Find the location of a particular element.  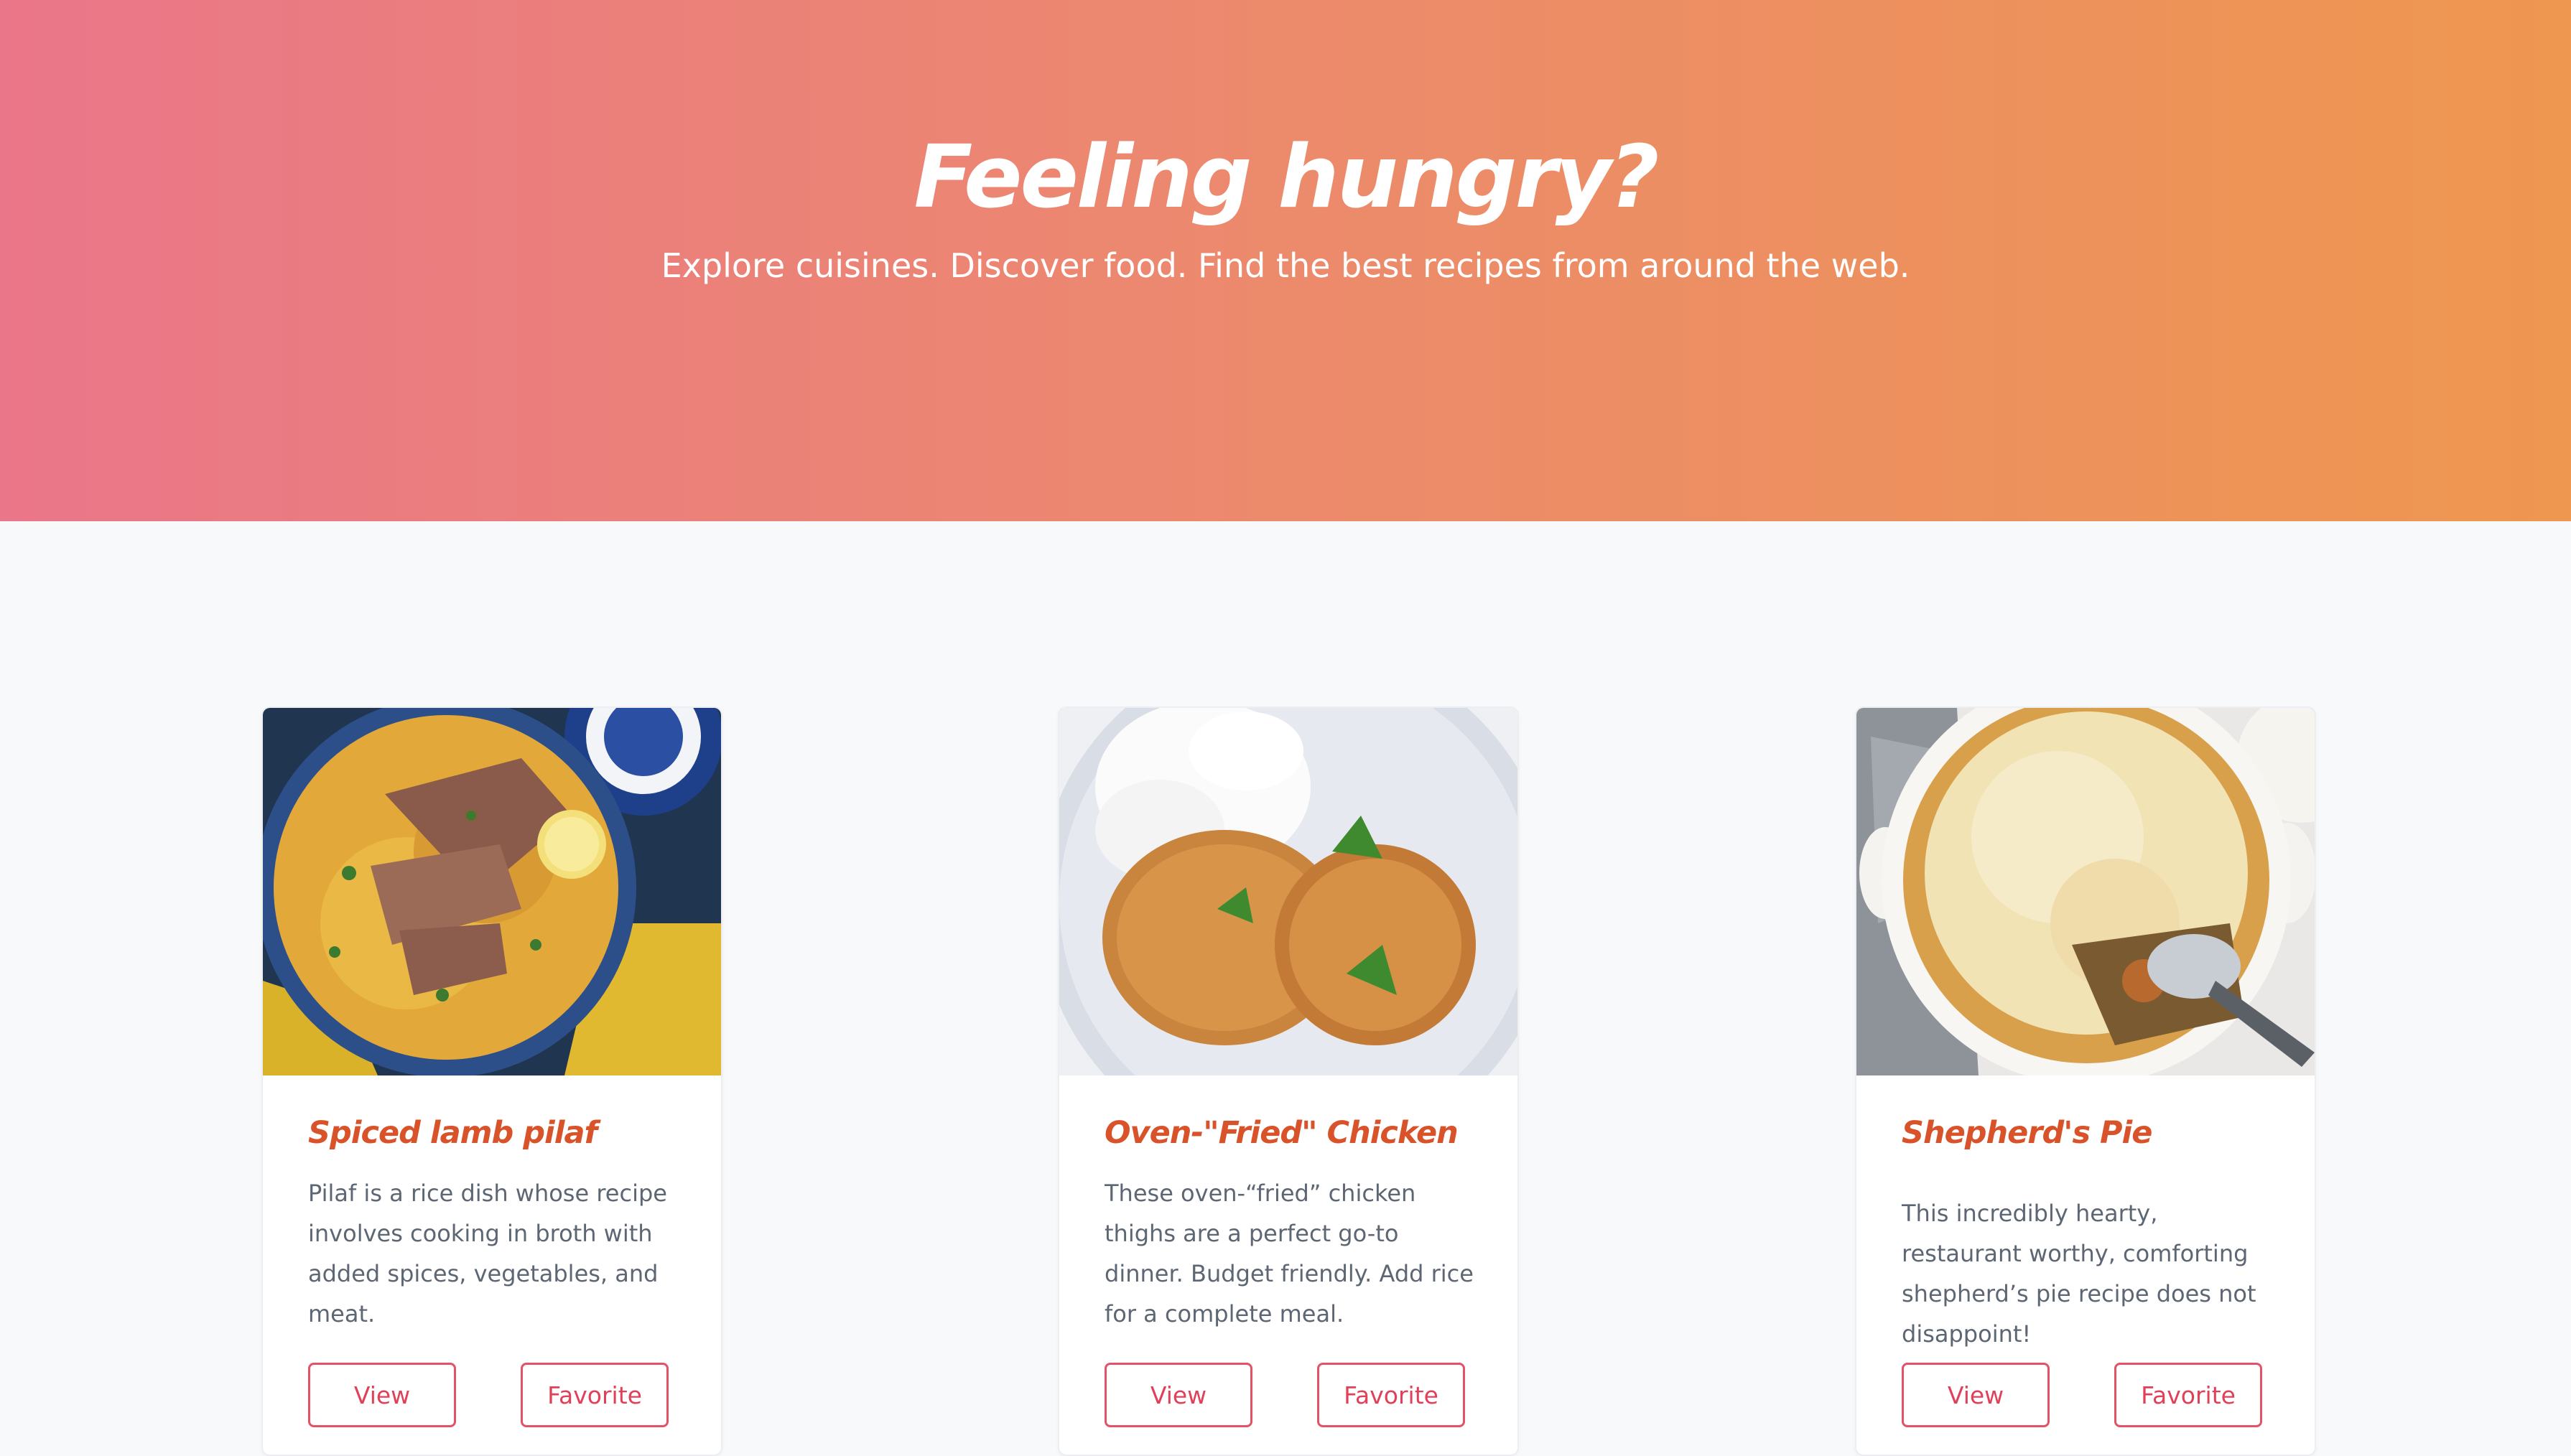

shepherds-pie-photo is located at coordinates (2085, 891).